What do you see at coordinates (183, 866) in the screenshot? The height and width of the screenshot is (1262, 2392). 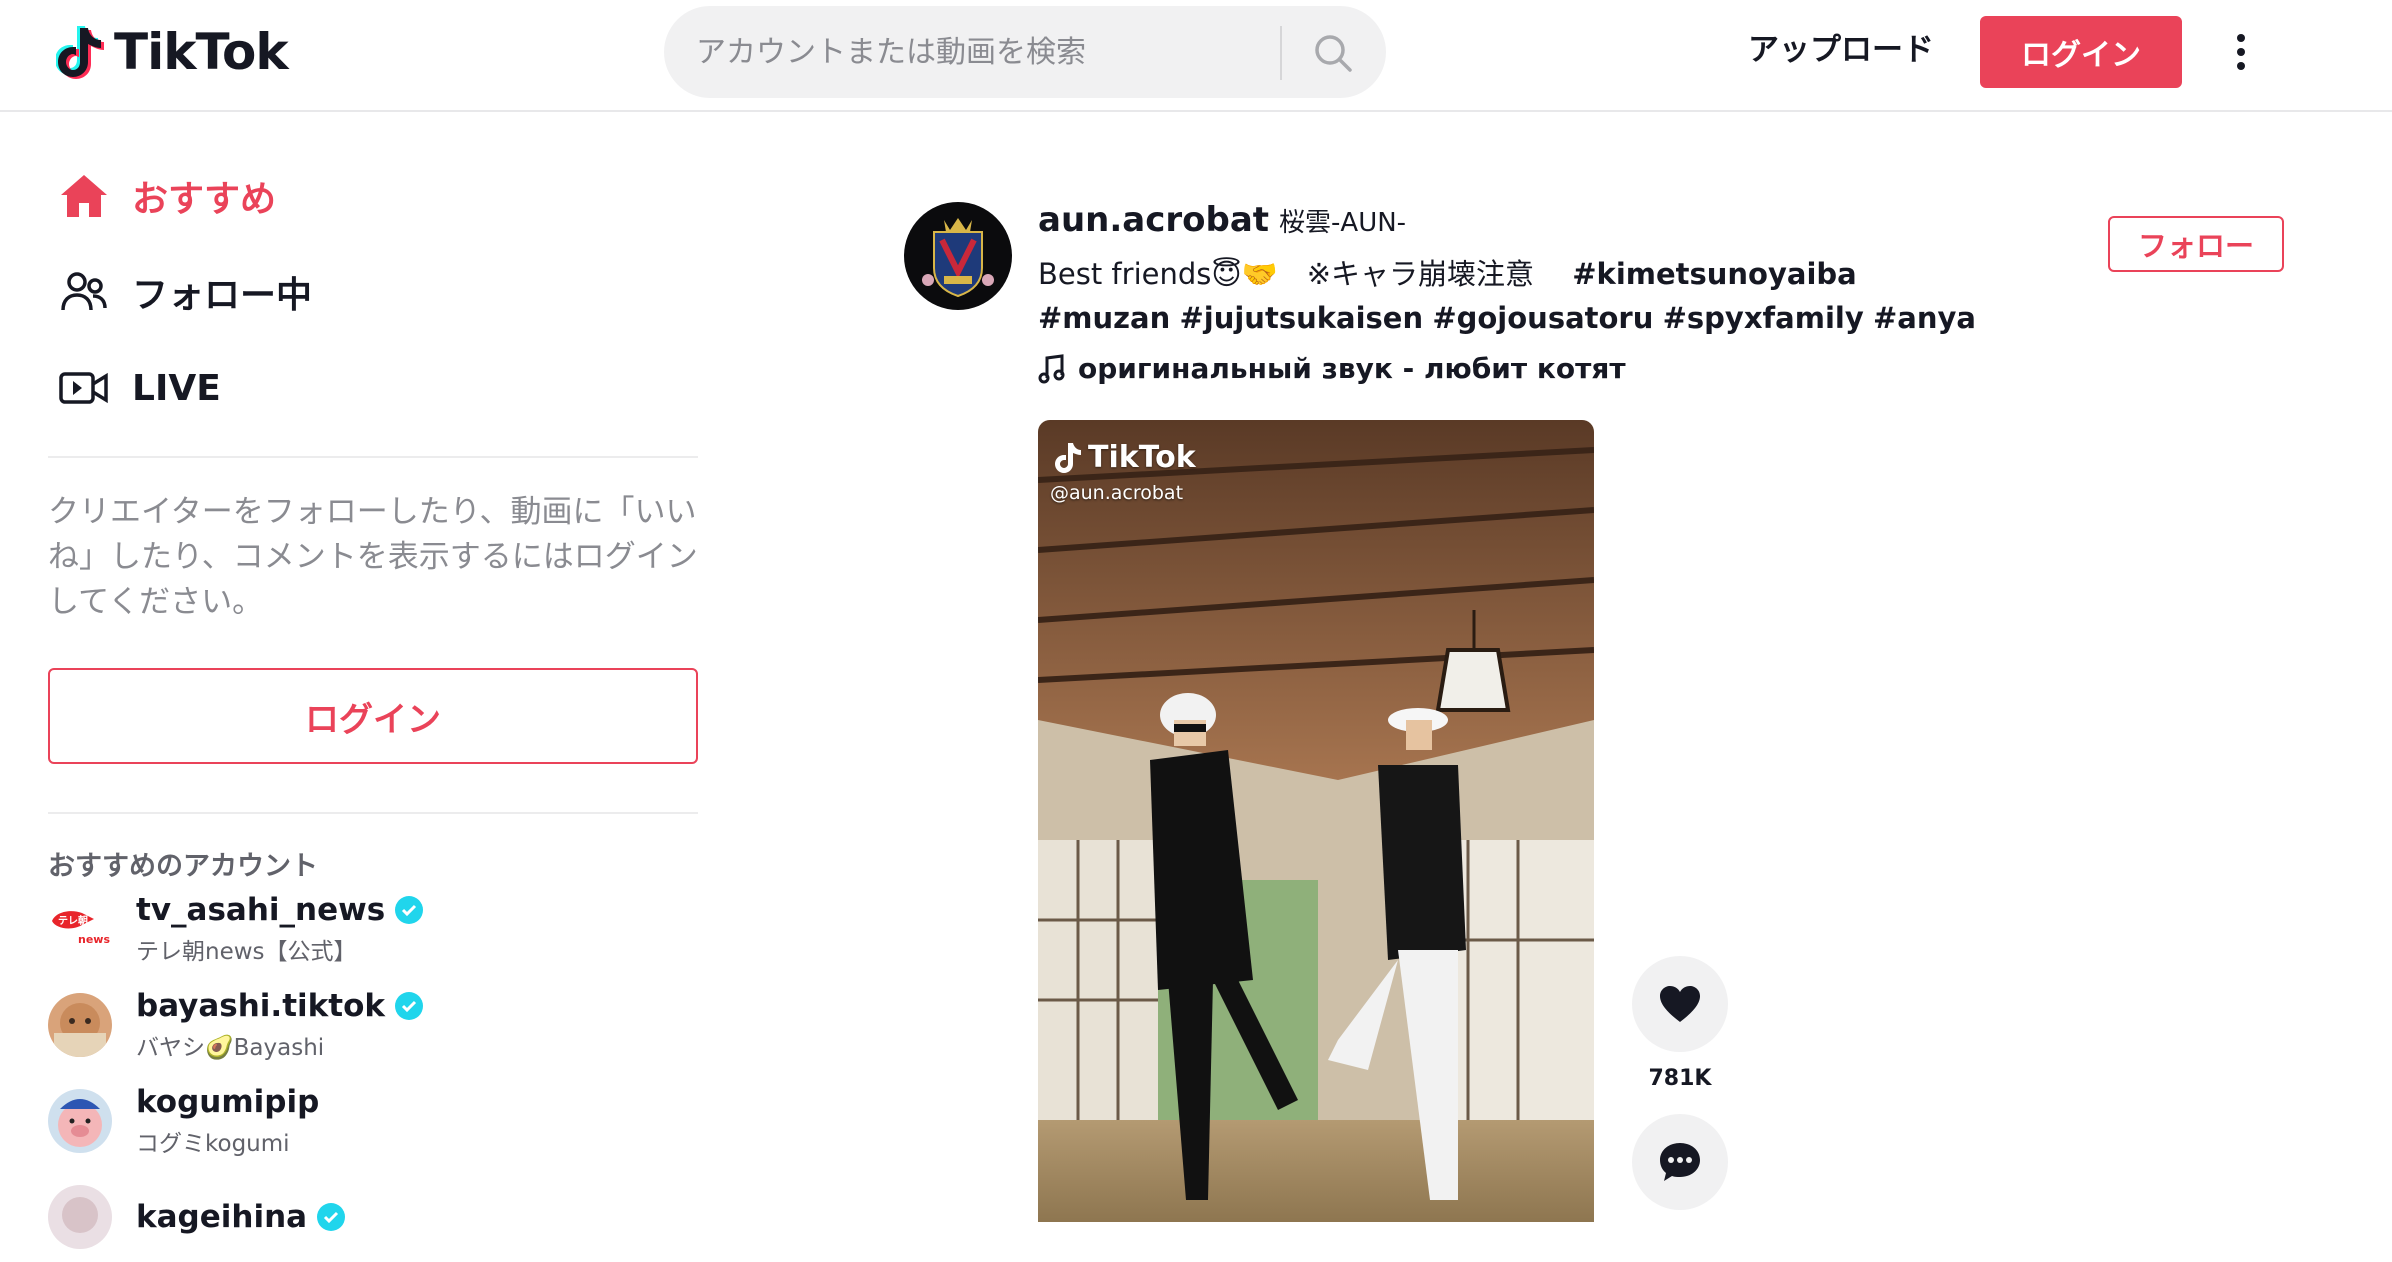 I see `suggested-accounts-title: おすすめのアカウント` at bounding box center [183, 866].